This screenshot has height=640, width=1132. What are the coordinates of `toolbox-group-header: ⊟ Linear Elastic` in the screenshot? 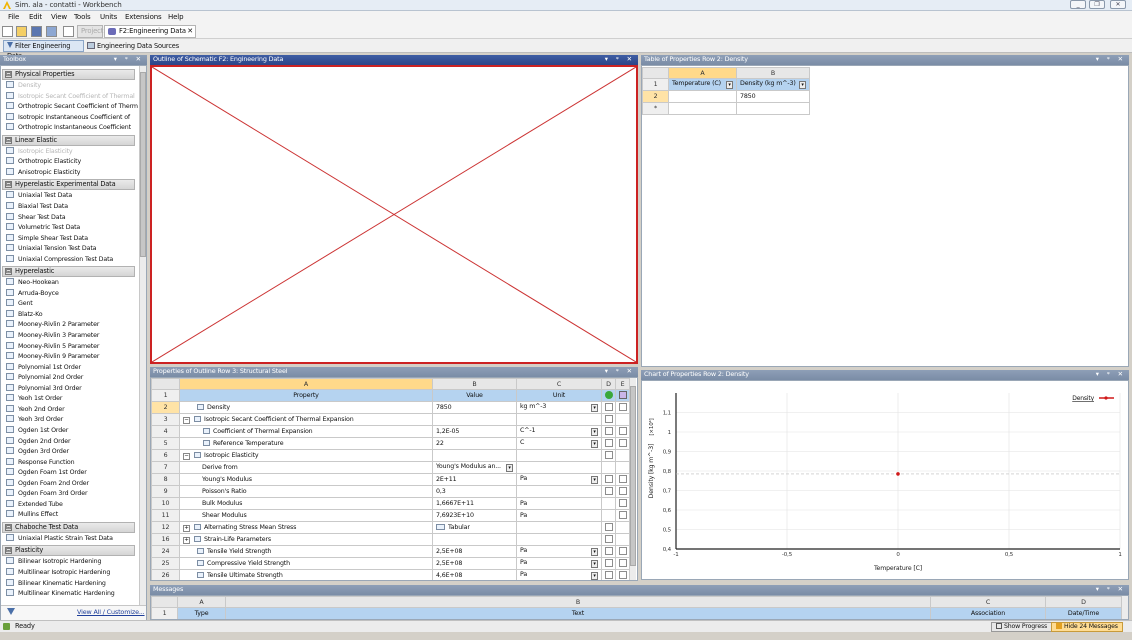 It's located at (68, 140).